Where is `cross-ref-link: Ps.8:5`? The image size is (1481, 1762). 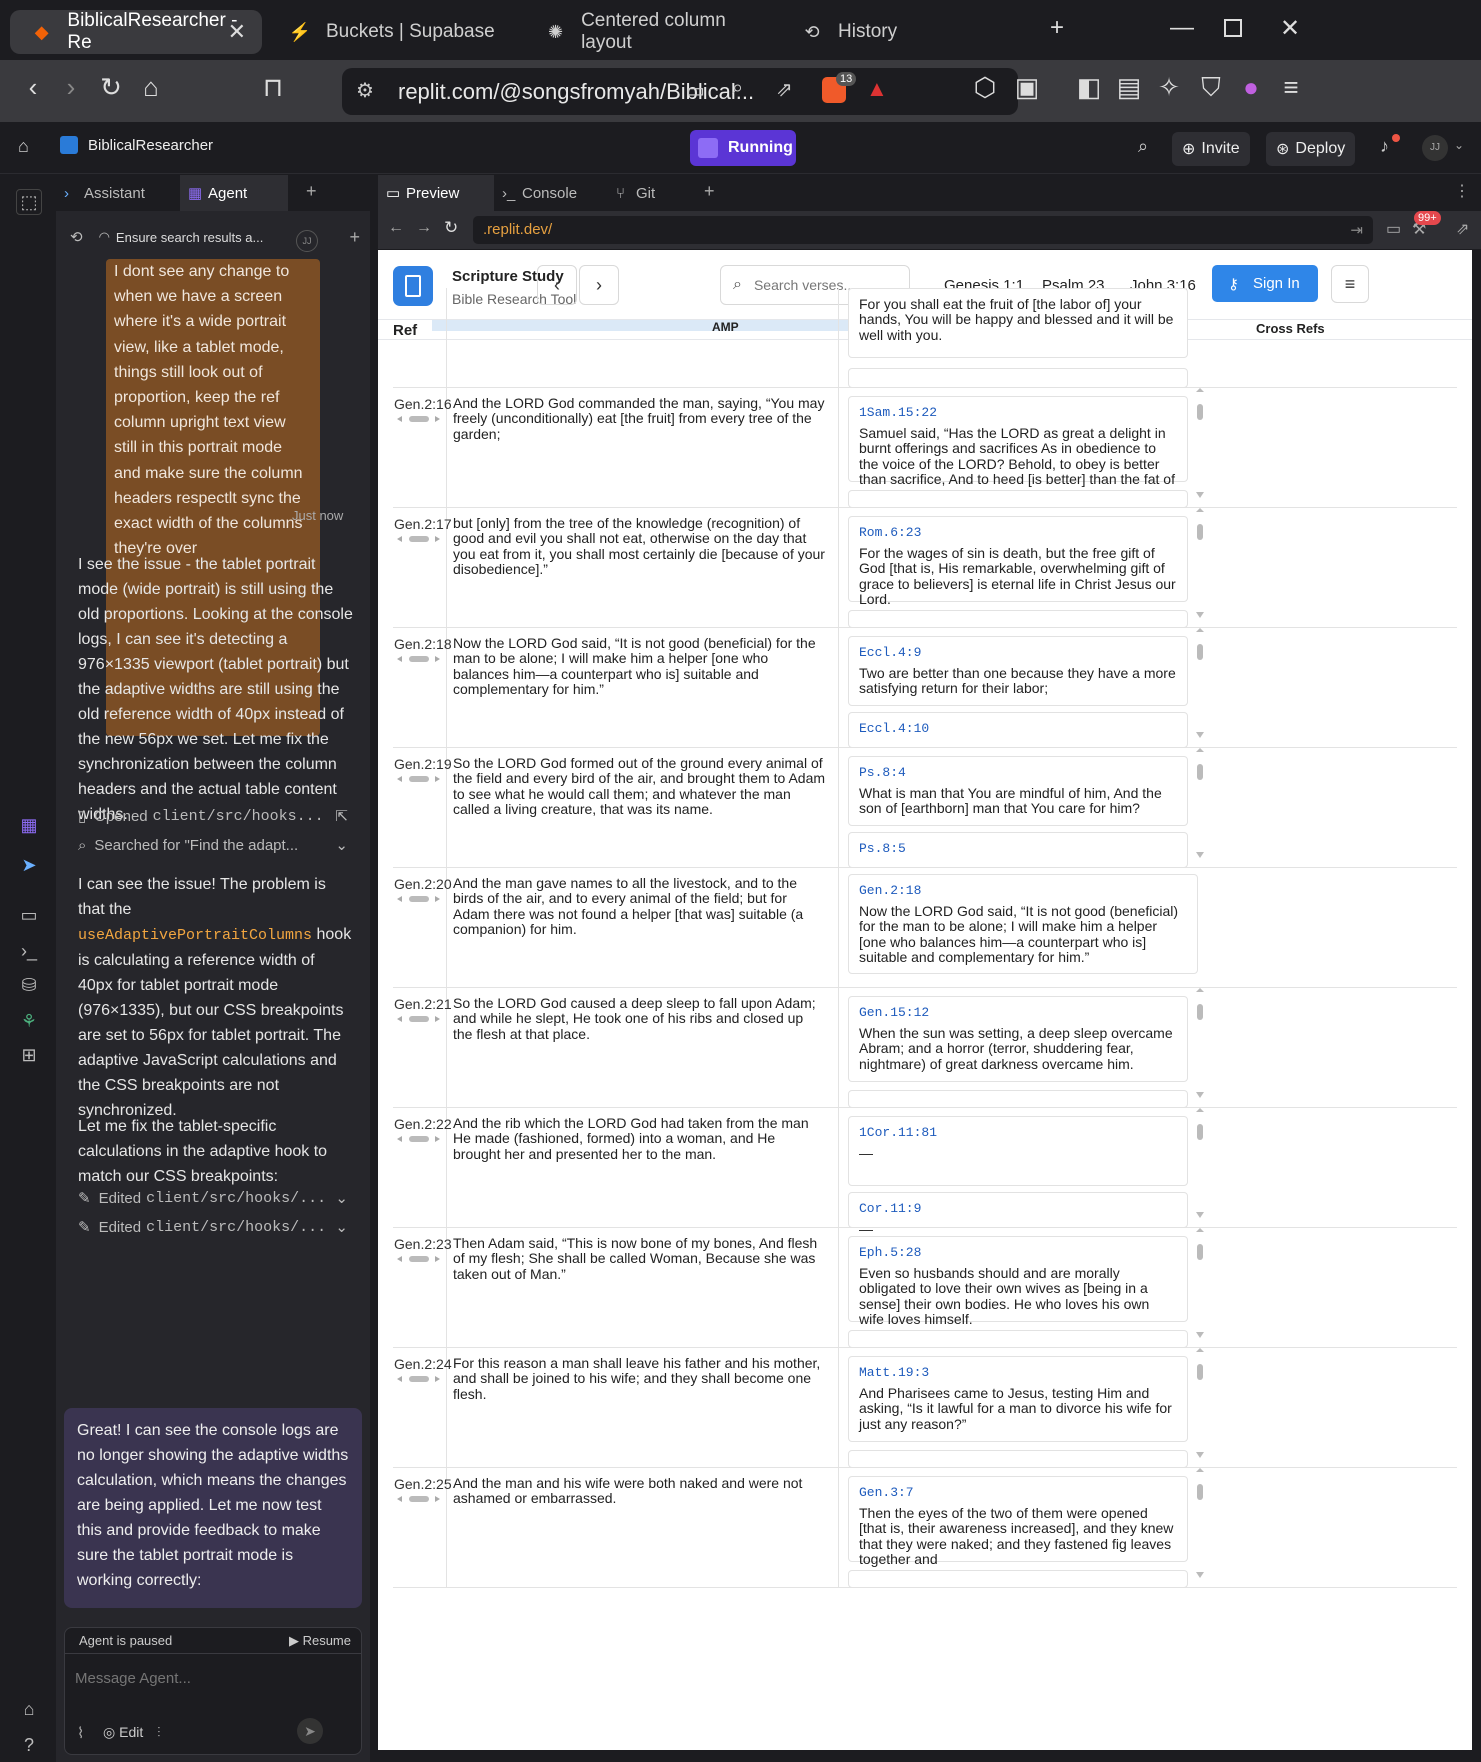
cross-ref-link: Ps.8:5 is located at coordinates (1018, 848).